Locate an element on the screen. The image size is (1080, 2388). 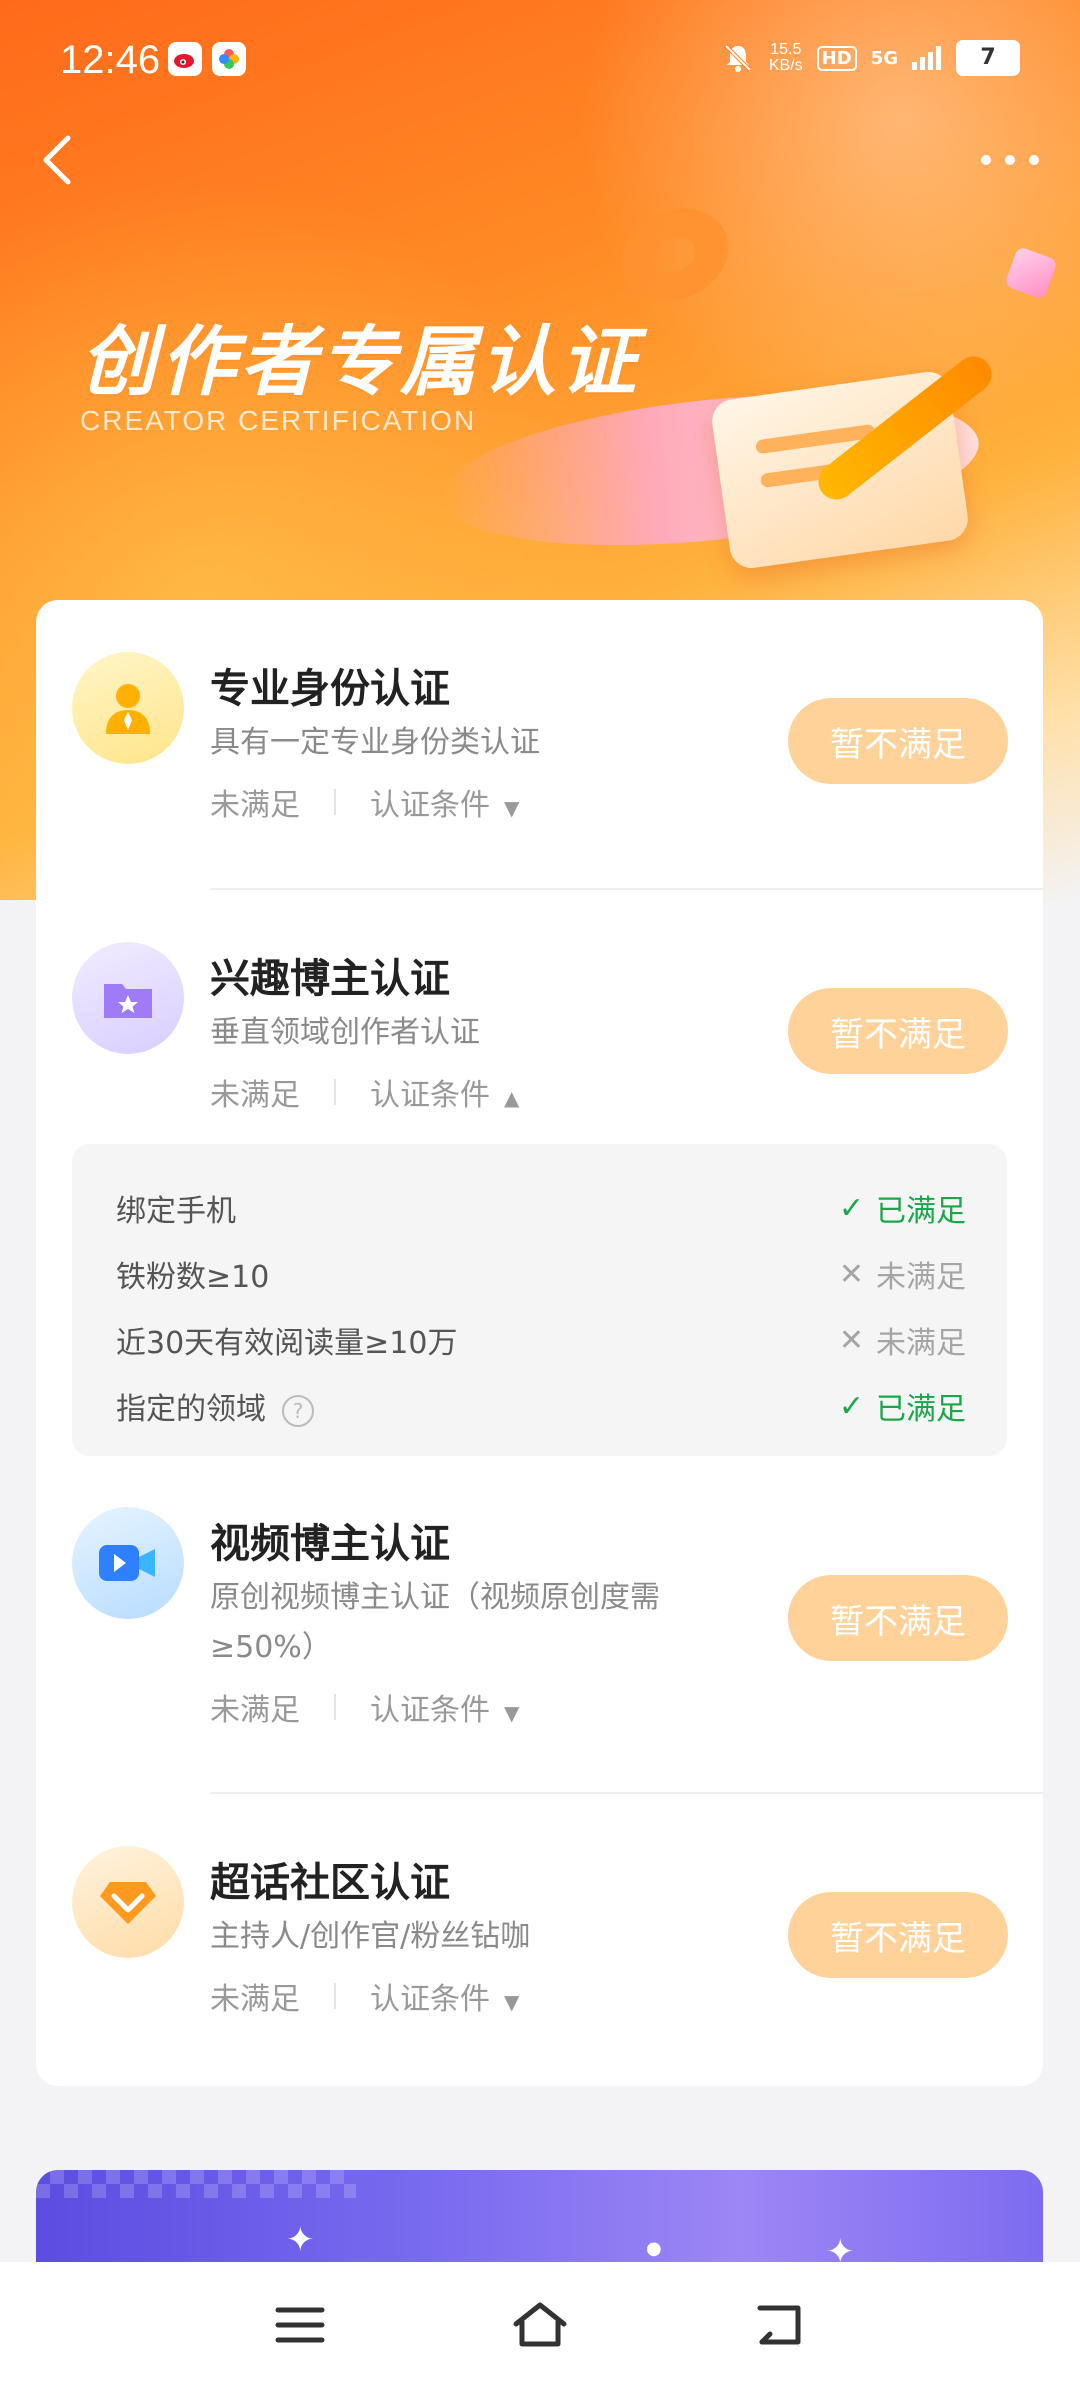
back-nav-button is located at coordinates (780, 2325).